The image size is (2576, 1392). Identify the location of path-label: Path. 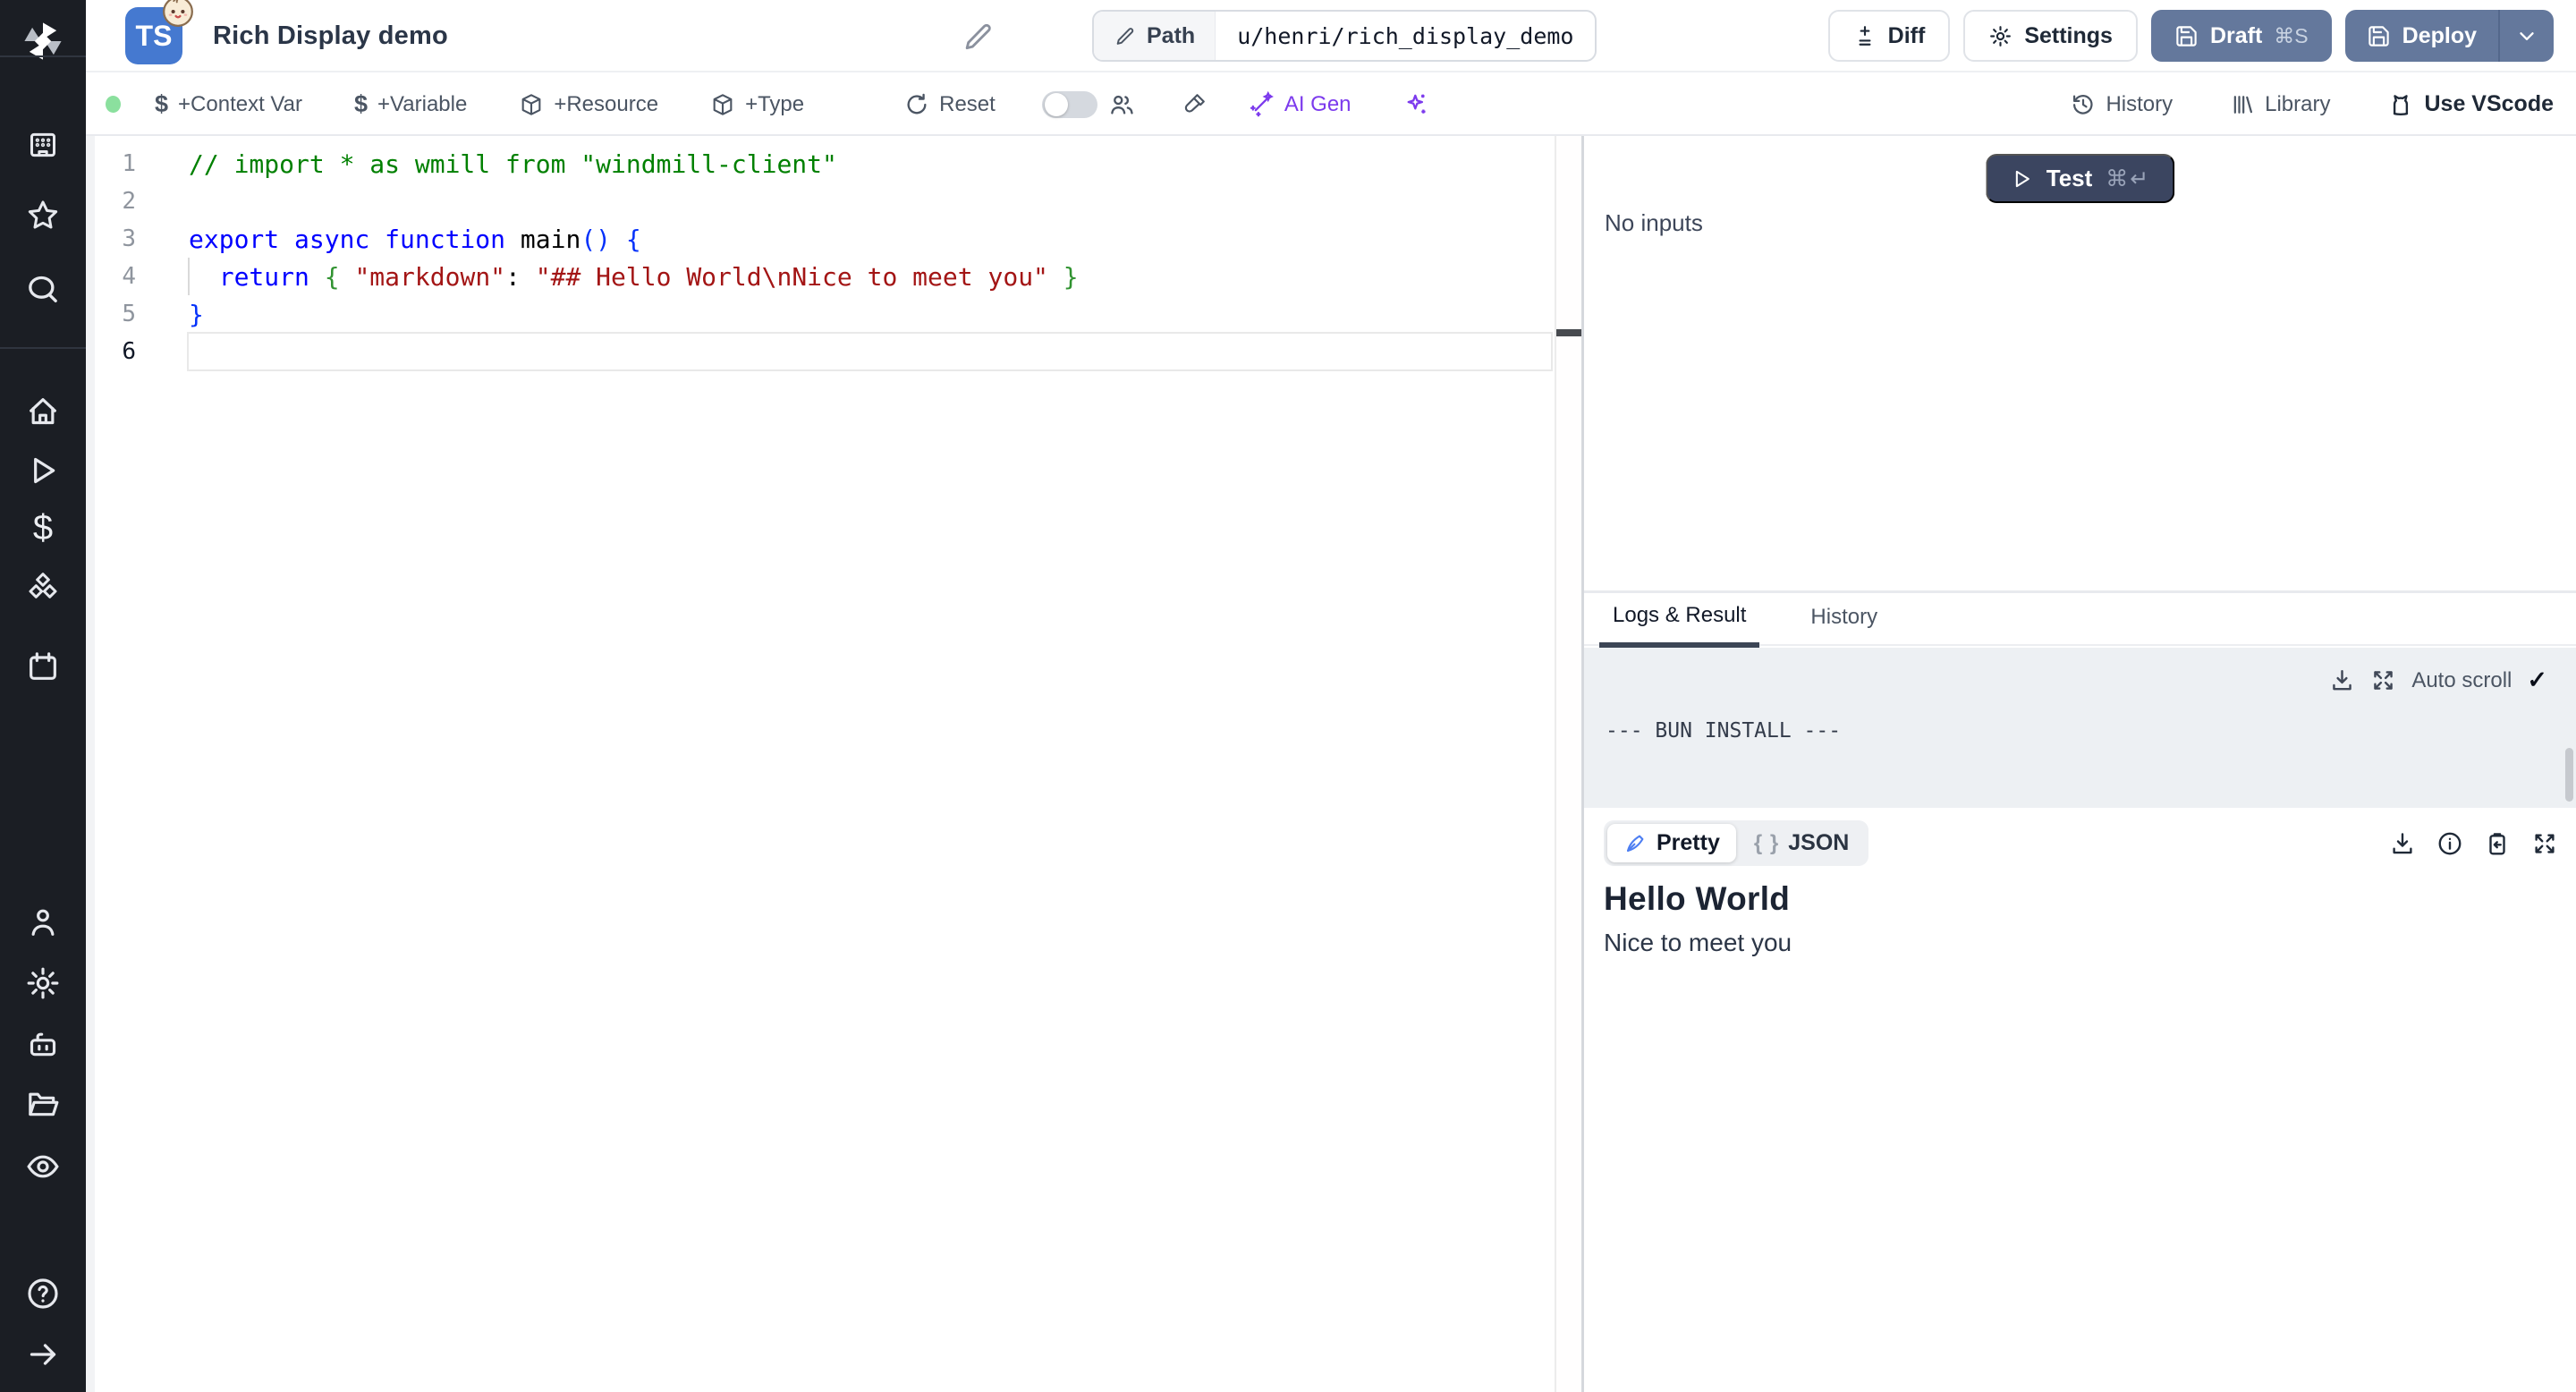
(1171, 35).